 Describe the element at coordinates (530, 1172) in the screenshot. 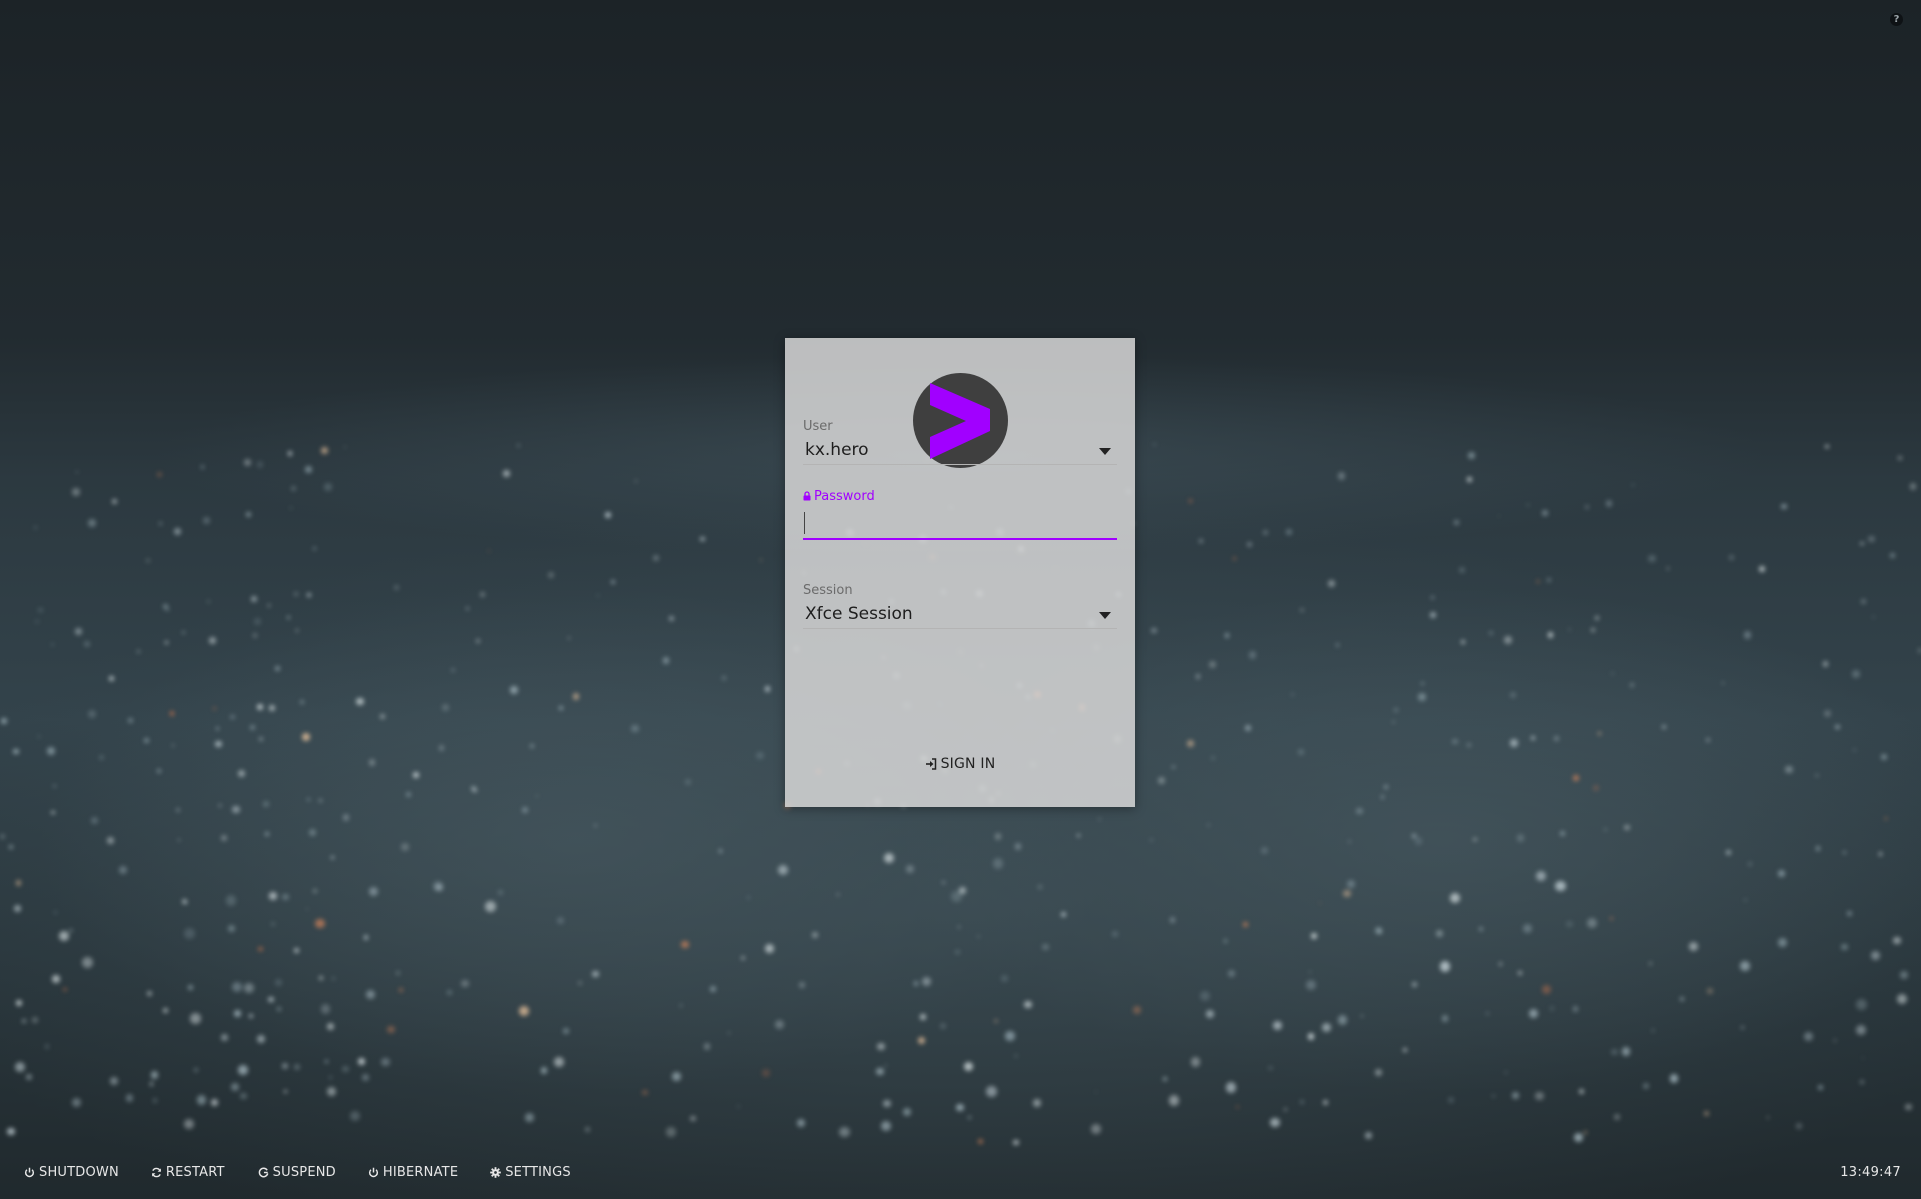

I see `settings-button: SETTINGS` at that location.